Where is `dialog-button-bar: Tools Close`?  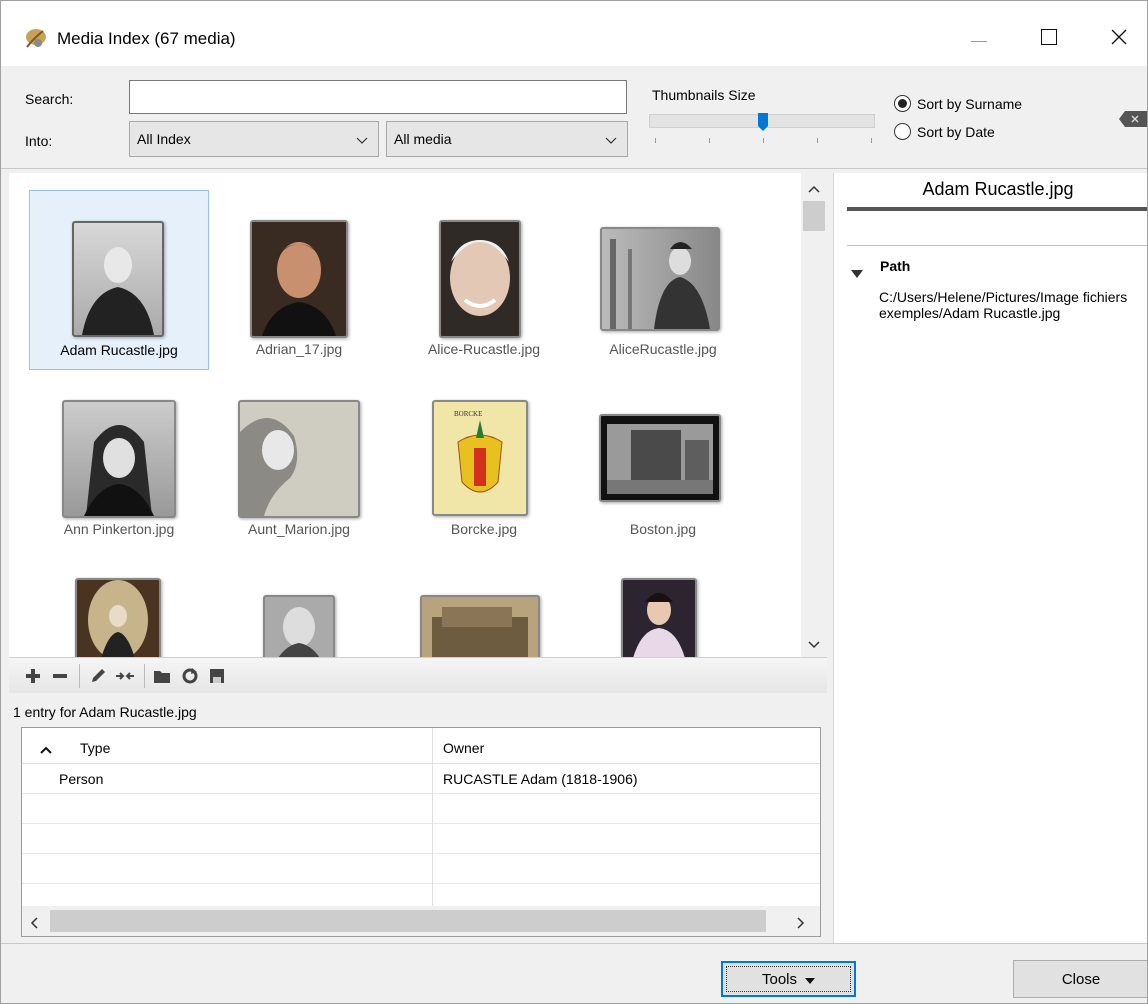
dialog-button-bar: Tools Close is located at coordinates (574, 973).